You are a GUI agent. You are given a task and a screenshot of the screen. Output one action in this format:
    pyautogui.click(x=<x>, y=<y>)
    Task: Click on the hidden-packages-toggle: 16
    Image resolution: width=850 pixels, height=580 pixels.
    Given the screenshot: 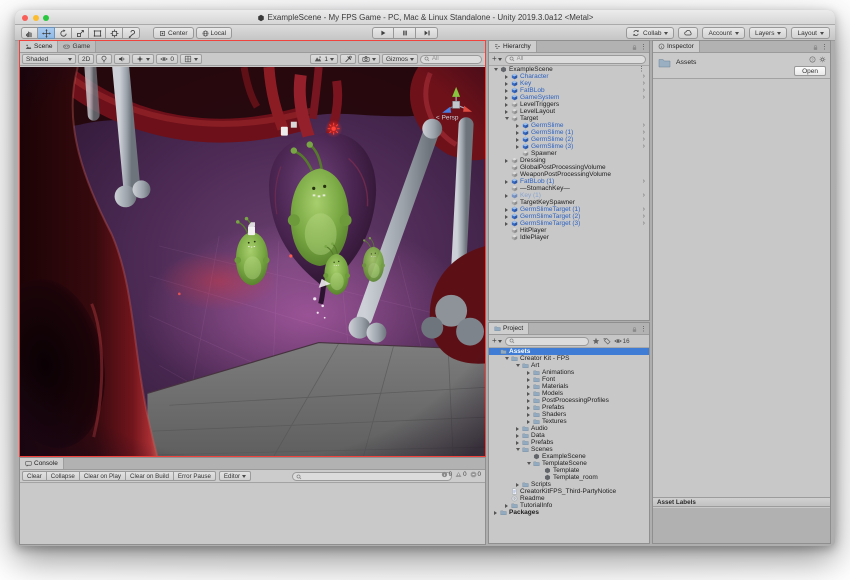 What is the action you would take?
    pyautogui.click(x=621, y=341)
    